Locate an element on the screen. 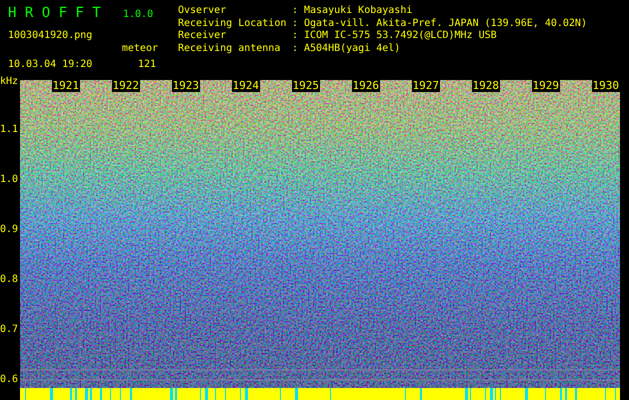 The width and height of the screenshot is (629, 400). time-label: 1922 is located at coordinates (126, 86).